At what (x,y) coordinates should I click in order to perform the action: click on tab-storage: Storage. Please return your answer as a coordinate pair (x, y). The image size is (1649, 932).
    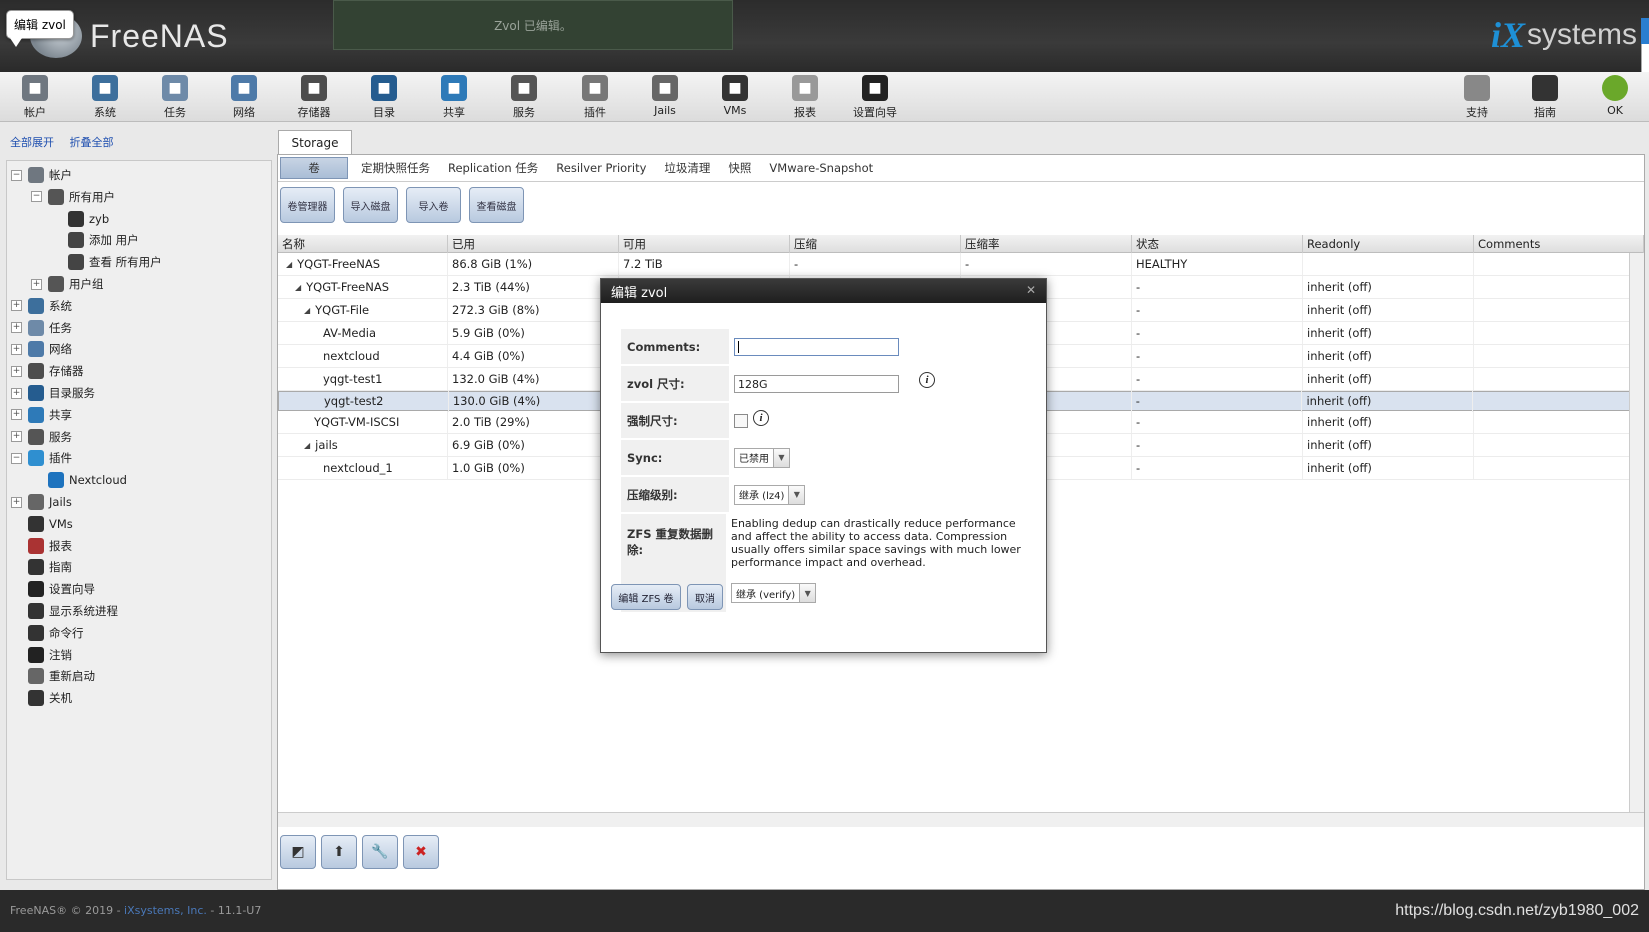
    Looking at the image, I should click on (315, 142).